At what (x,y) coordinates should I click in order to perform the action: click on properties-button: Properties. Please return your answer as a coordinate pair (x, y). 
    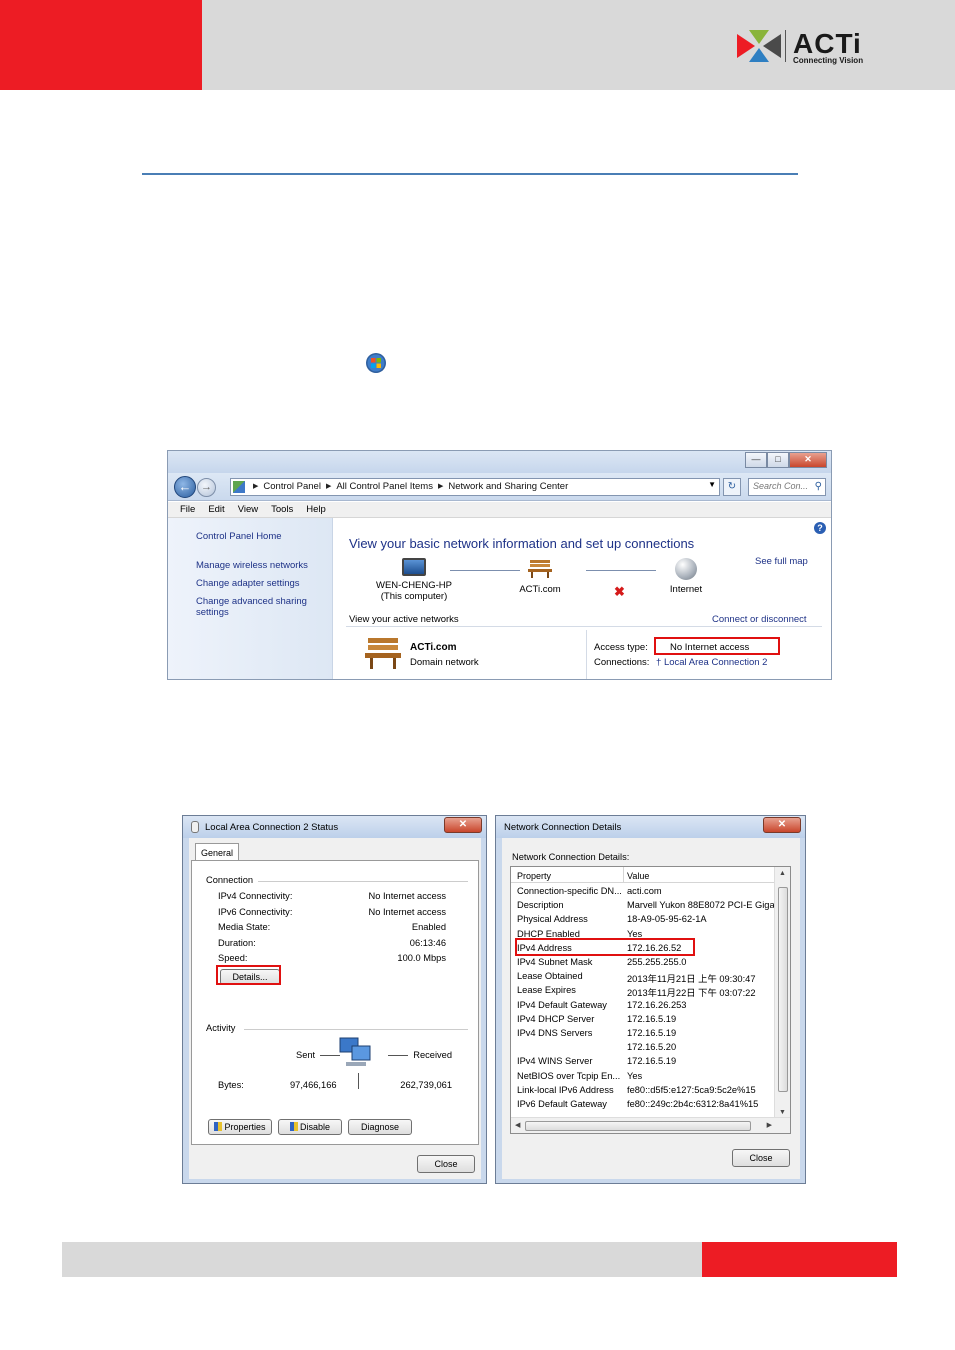
    Looking at the image, I should click on (240, 1127).